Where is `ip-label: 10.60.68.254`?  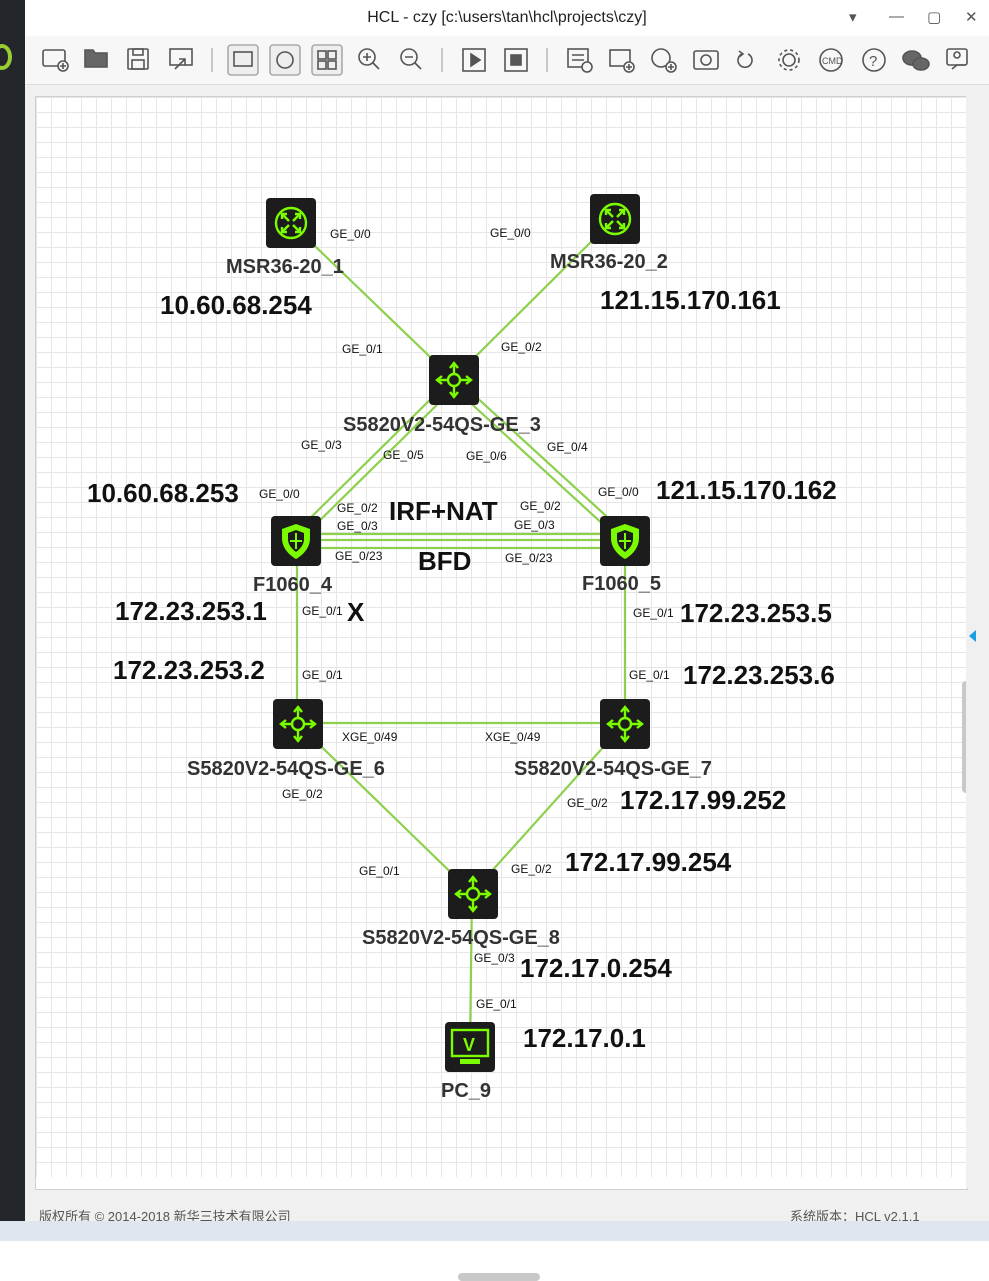 ip-label: 10.60.68.254 is located at coordinates (236, 305).